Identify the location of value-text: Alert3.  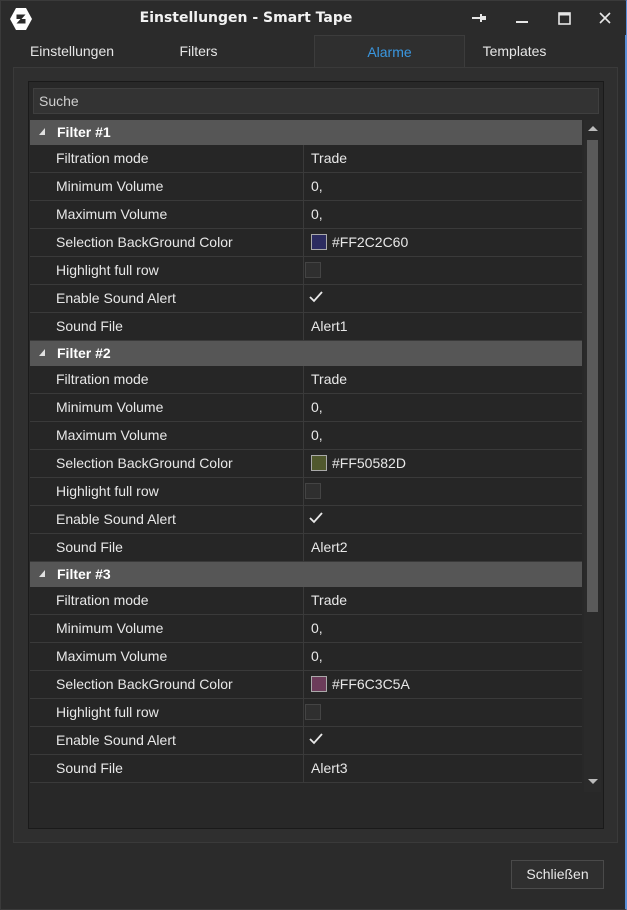
(329, 768).